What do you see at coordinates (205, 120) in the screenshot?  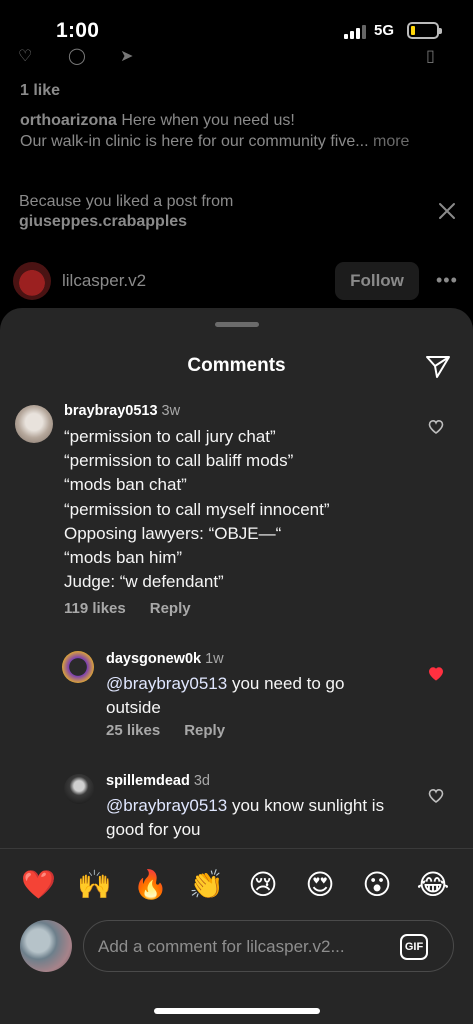 I see `caption-text-line1: Here when you need us!` at bounding box center [205, 120].